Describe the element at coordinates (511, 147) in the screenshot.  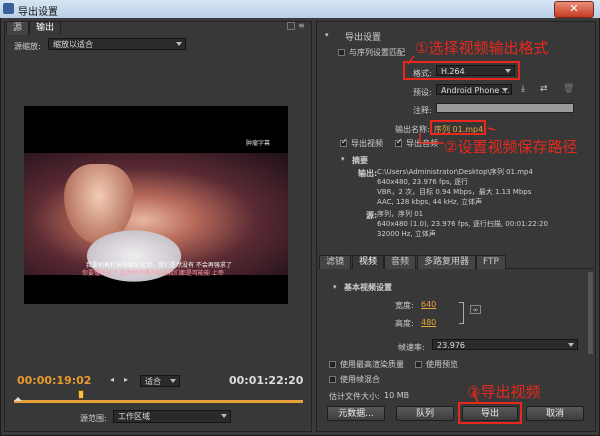
I see `annotation-set-path: ②设置视频保存路径` at that location.